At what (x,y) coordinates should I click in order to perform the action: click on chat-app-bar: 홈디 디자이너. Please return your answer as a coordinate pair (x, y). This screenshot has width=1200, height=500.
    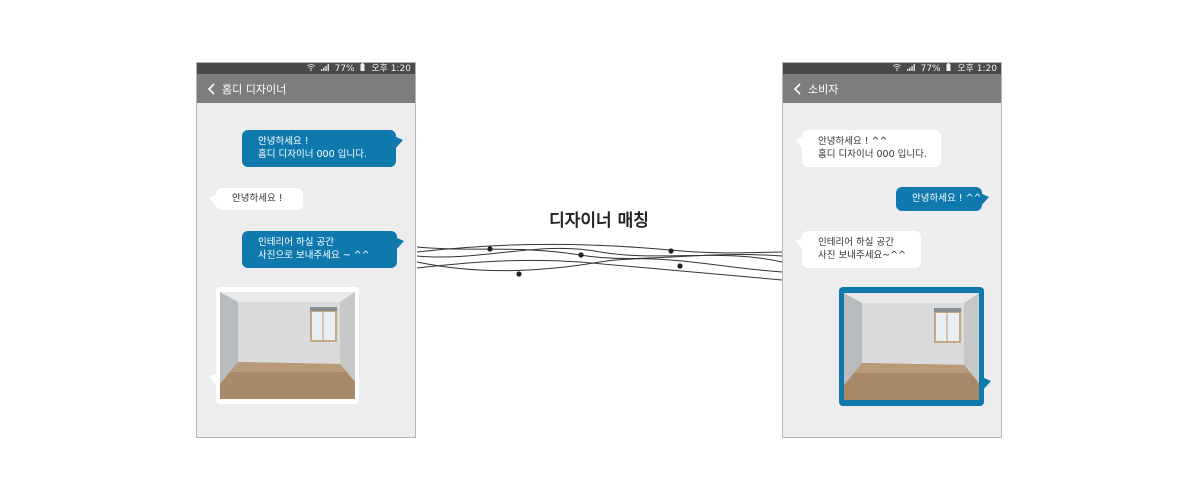
    Looking at the image, I should click on (306, 88).